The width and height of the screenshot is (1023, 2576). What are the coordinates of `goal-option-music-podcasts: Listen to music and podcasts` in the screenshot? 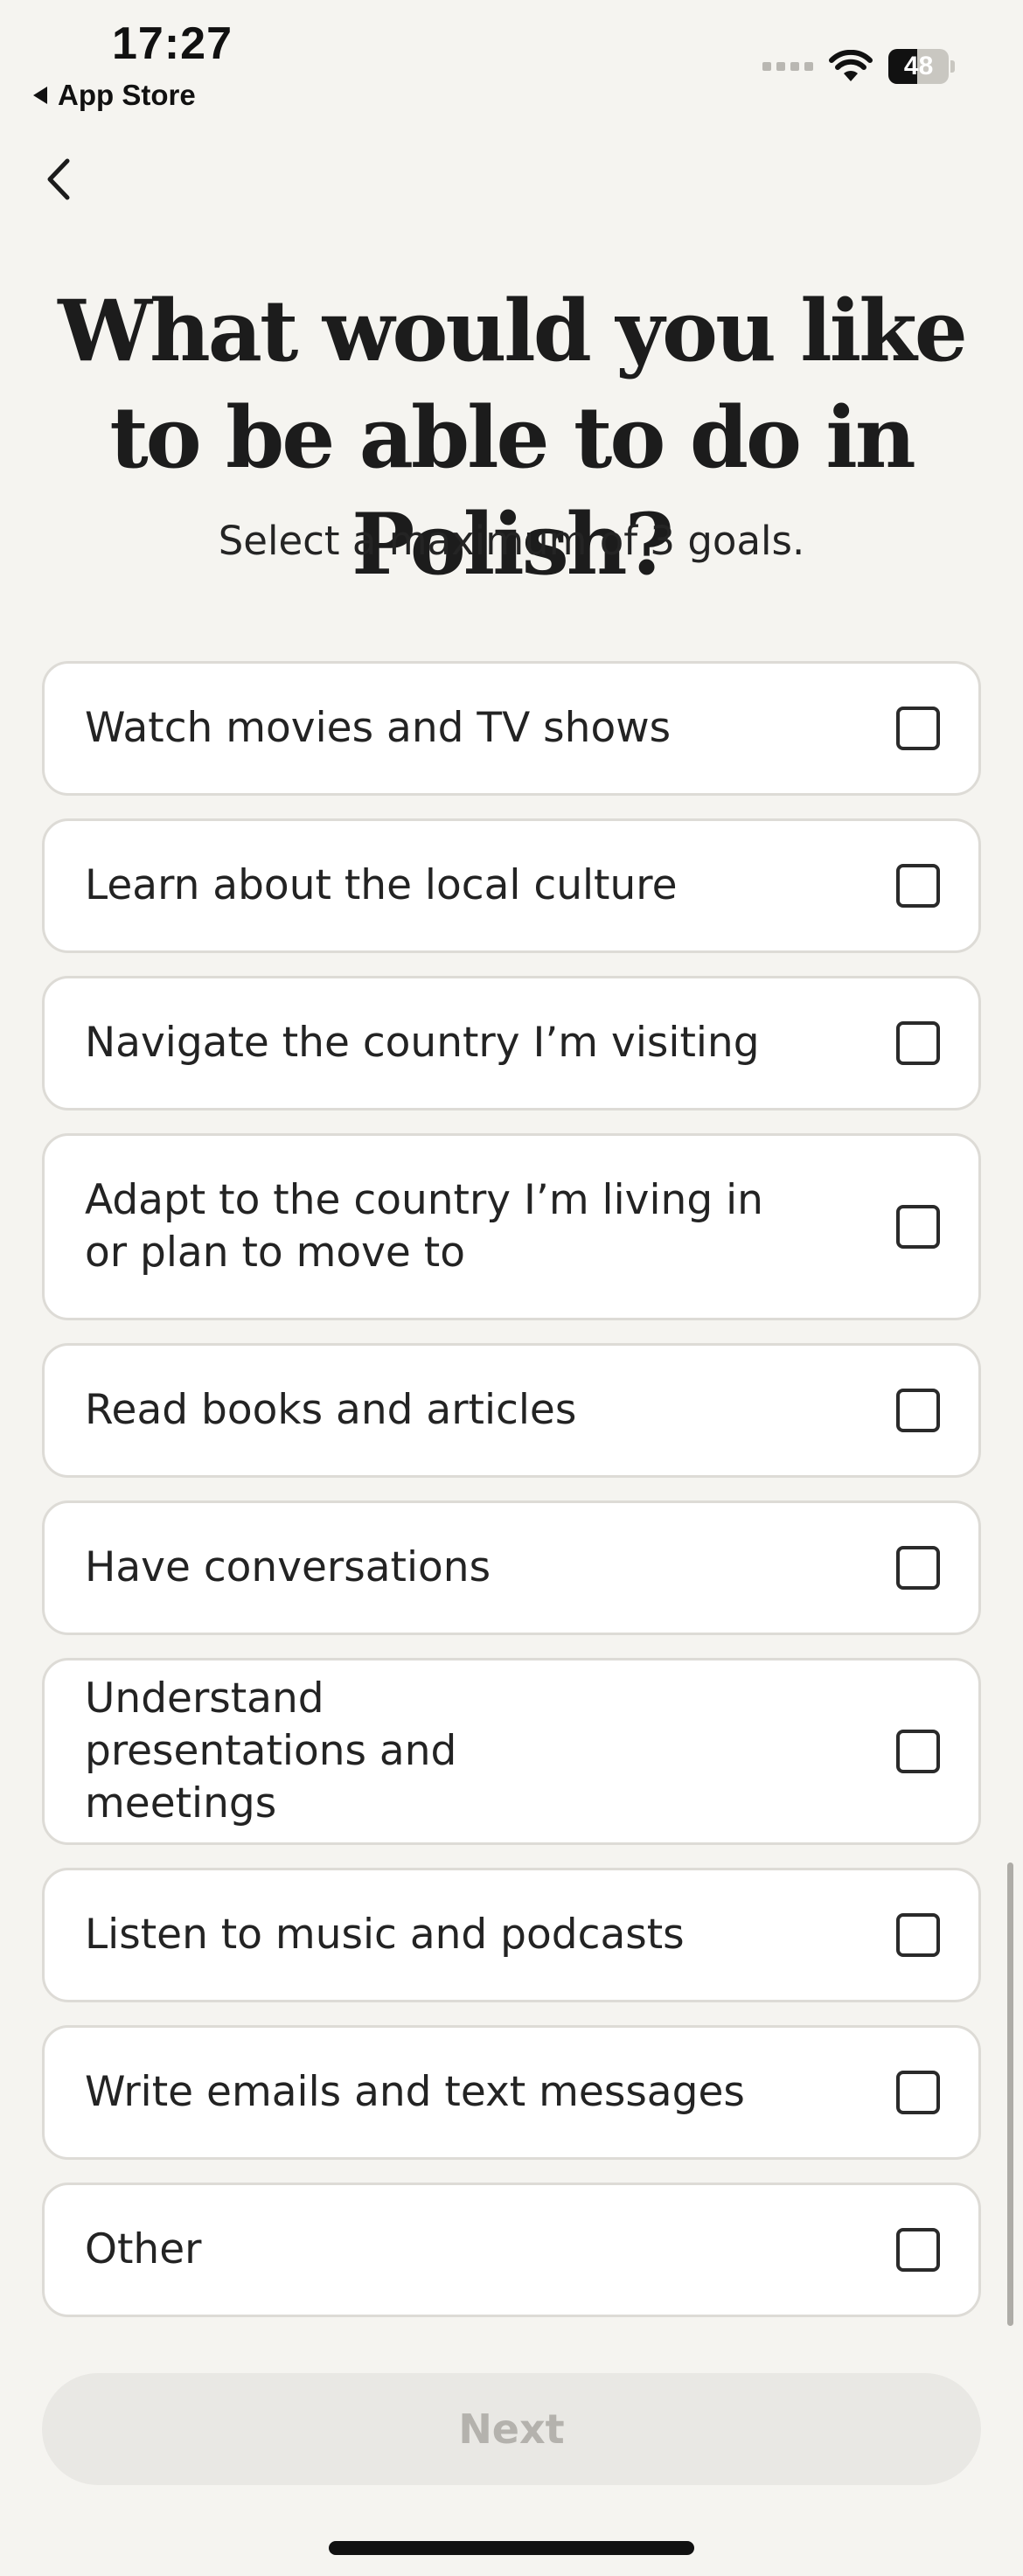 It's located at (511, 1935).